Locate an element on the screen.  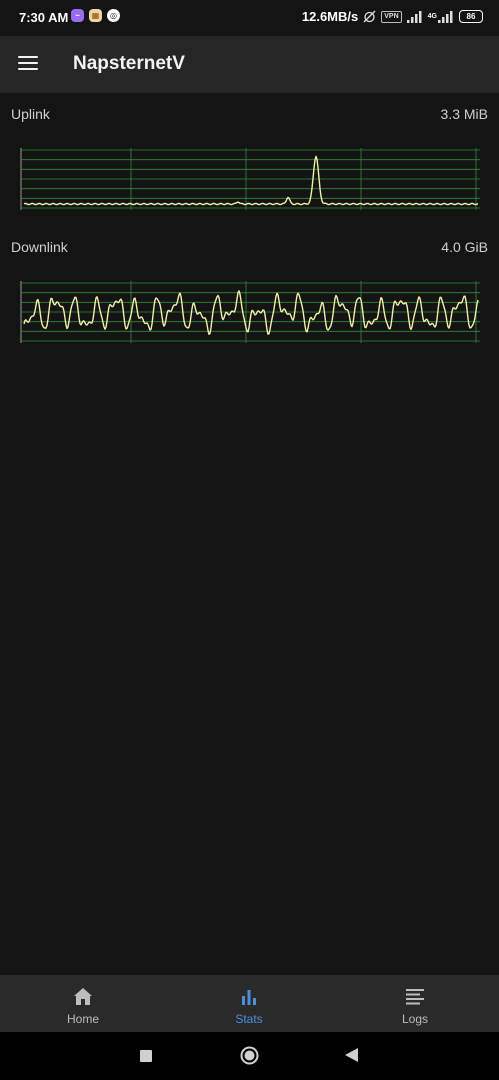
status-time: 7:30 AM is located at coordinates (44, 17).